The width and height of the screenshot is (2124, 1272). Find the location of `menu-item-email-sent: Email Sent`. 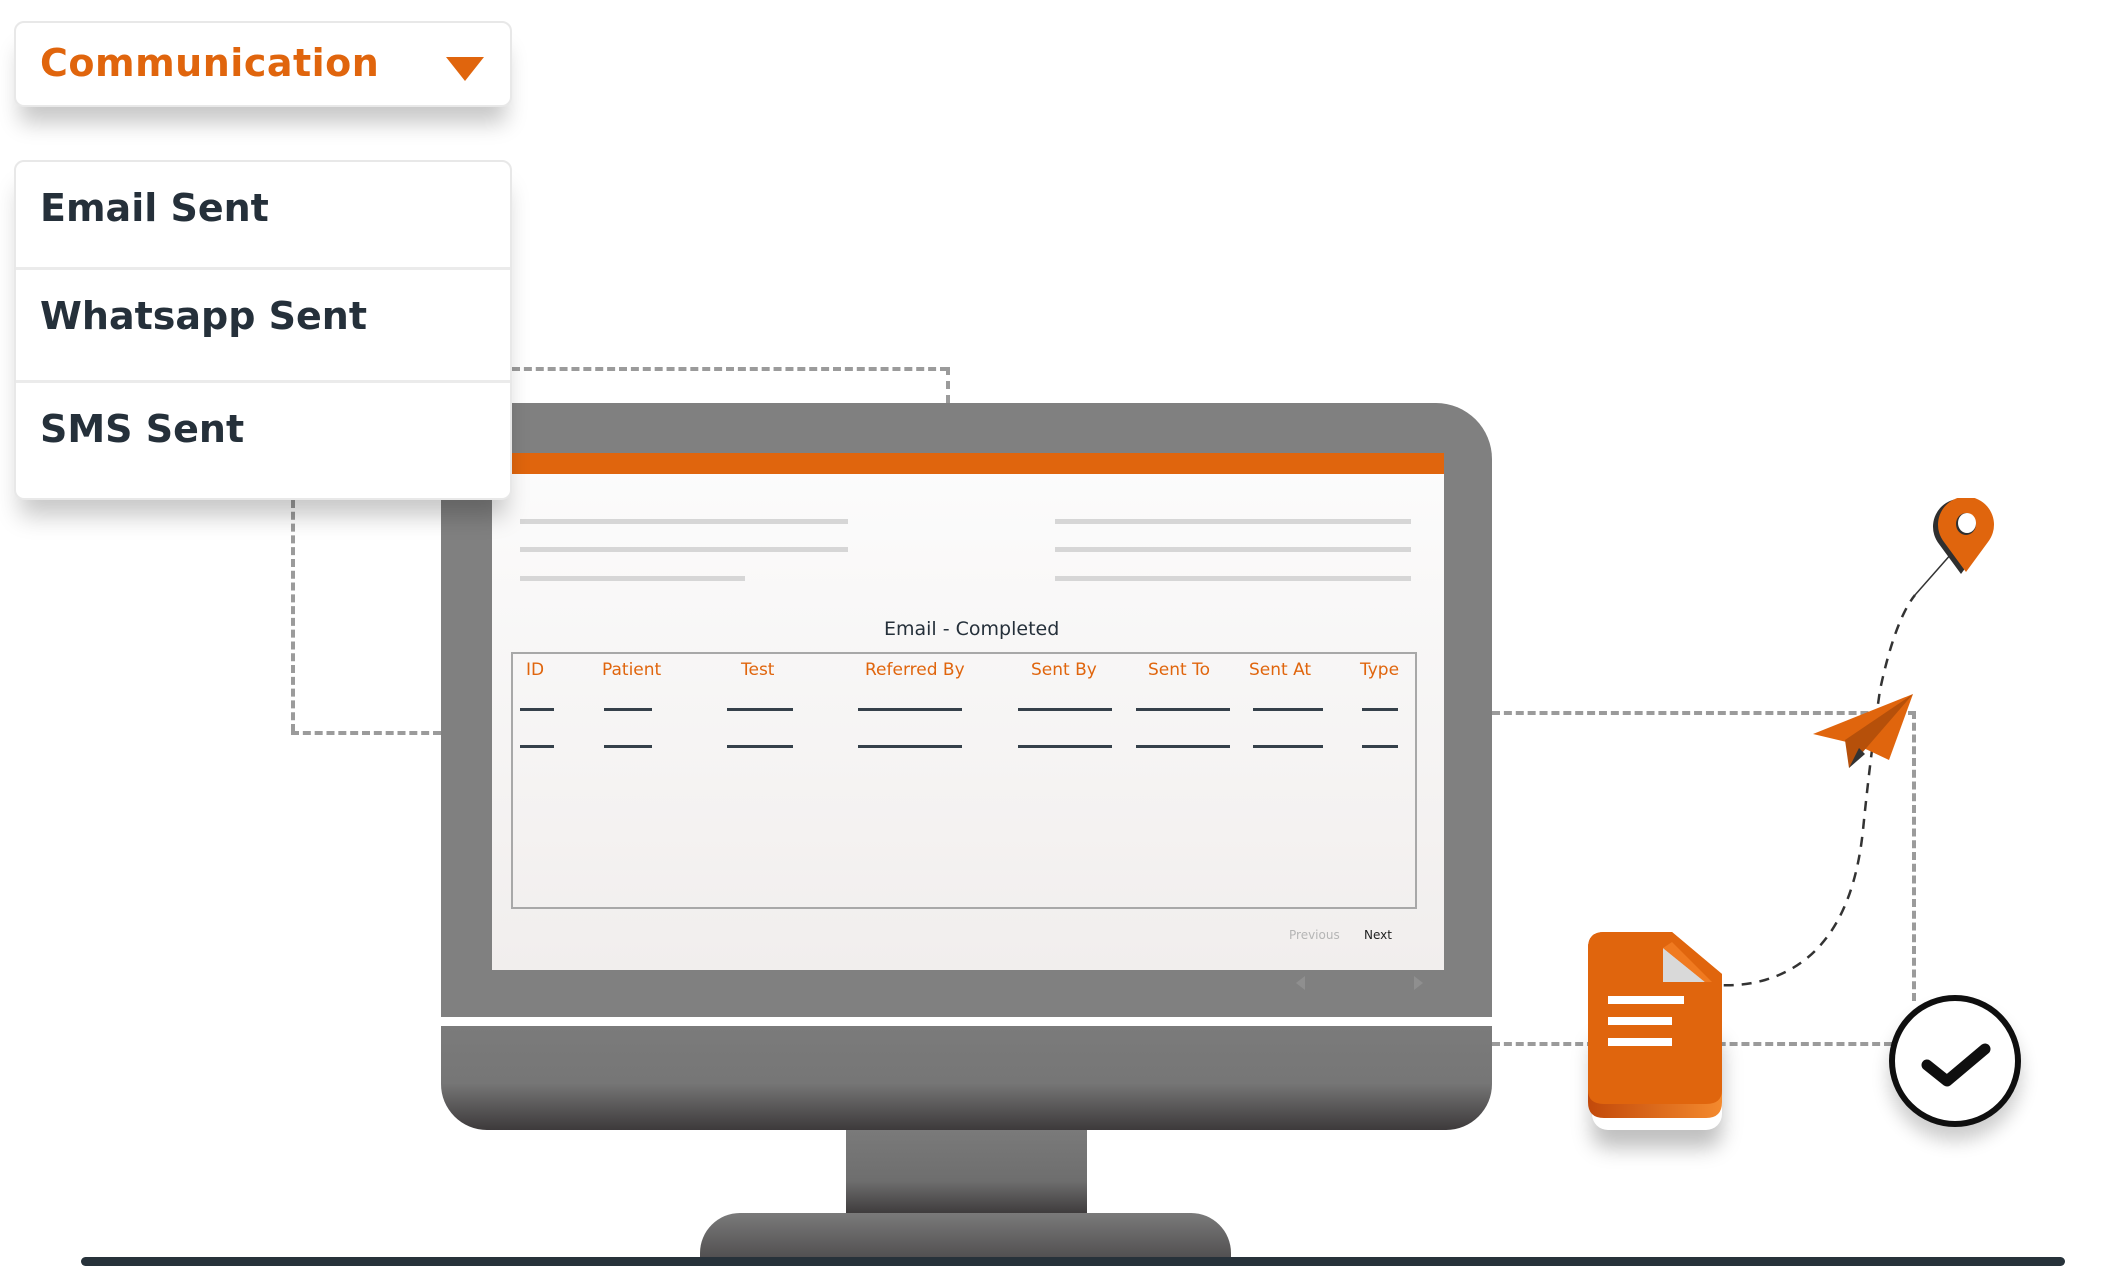

menu-item-email-sent: Email Sent is located at coordinates (263, 216).